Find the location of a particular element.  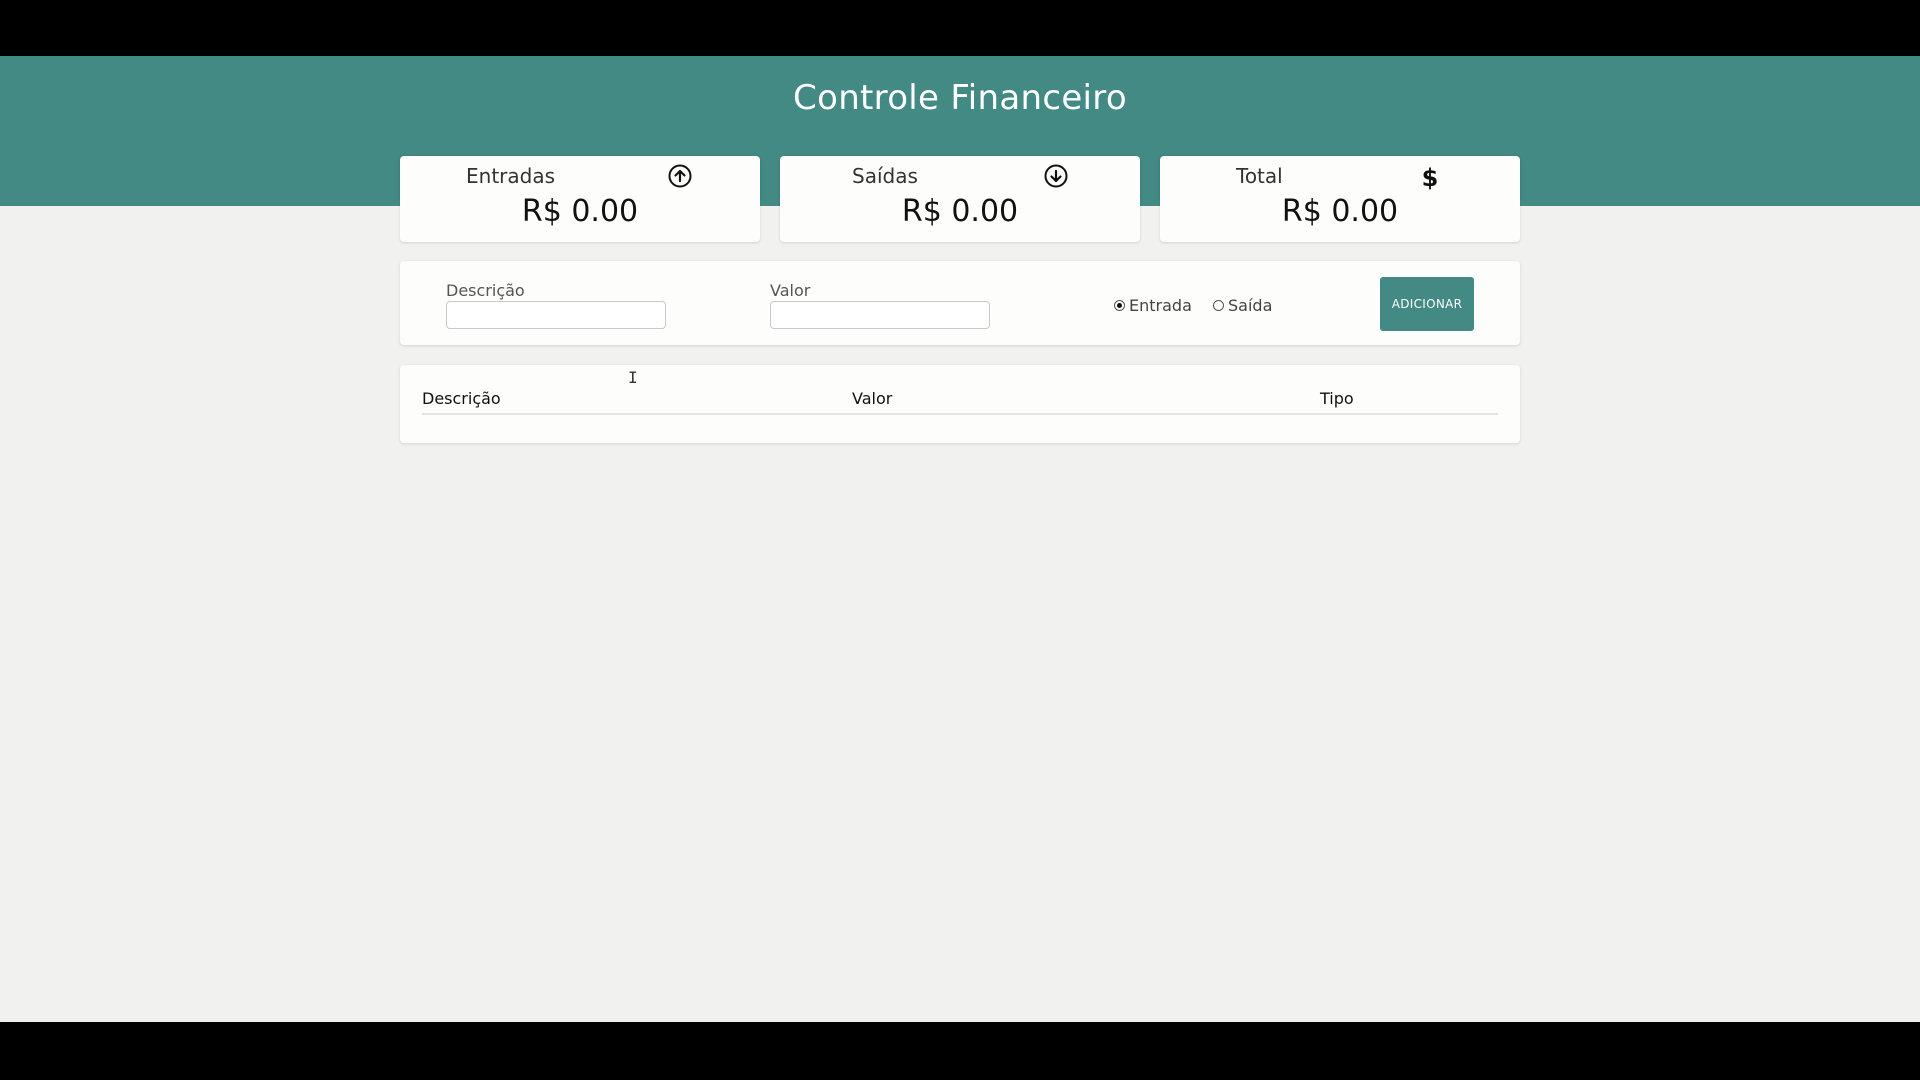

column-header-descricao: Descrição is located at coordinates (461, 398).